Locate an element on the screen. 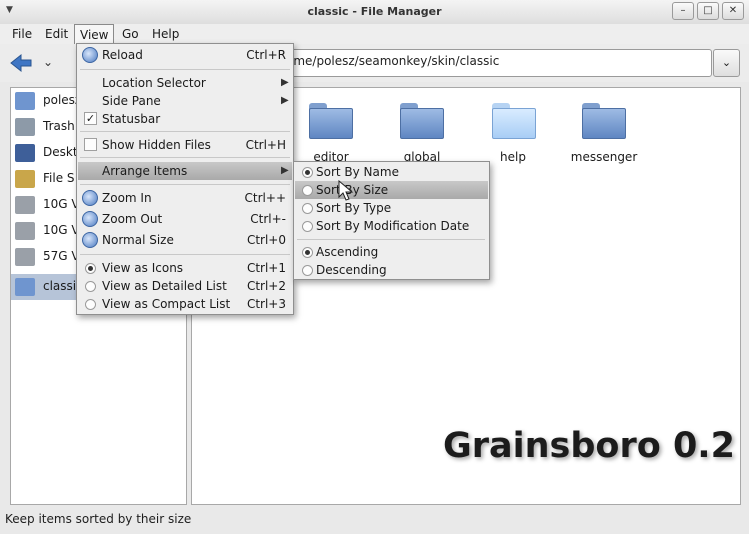 Image resolution: width=749 pixels, height=534 pixels. window-title: classic - File Manager is located at coordinates (374, 11).